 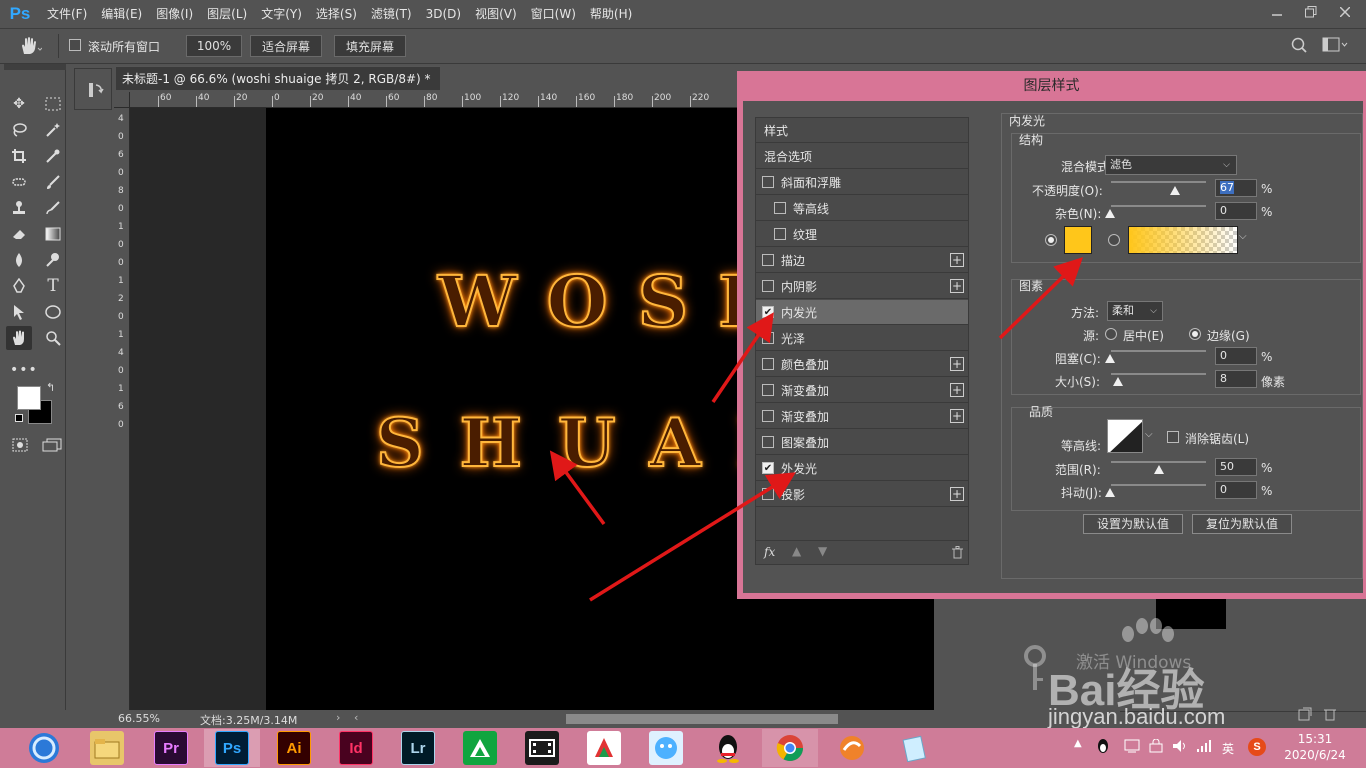 What do you see at coordinates (122, 100) in the screenshot?
I see `ruler-origin` at bounding box center [122, 100].